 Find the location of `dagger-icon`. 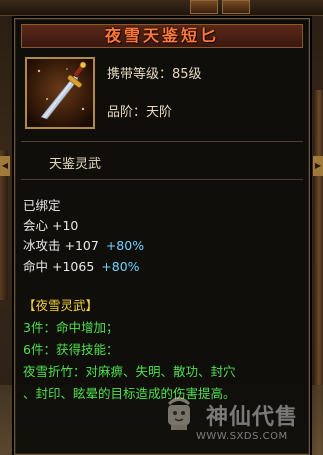

dagger-icon is located at coordinates (60, 93).